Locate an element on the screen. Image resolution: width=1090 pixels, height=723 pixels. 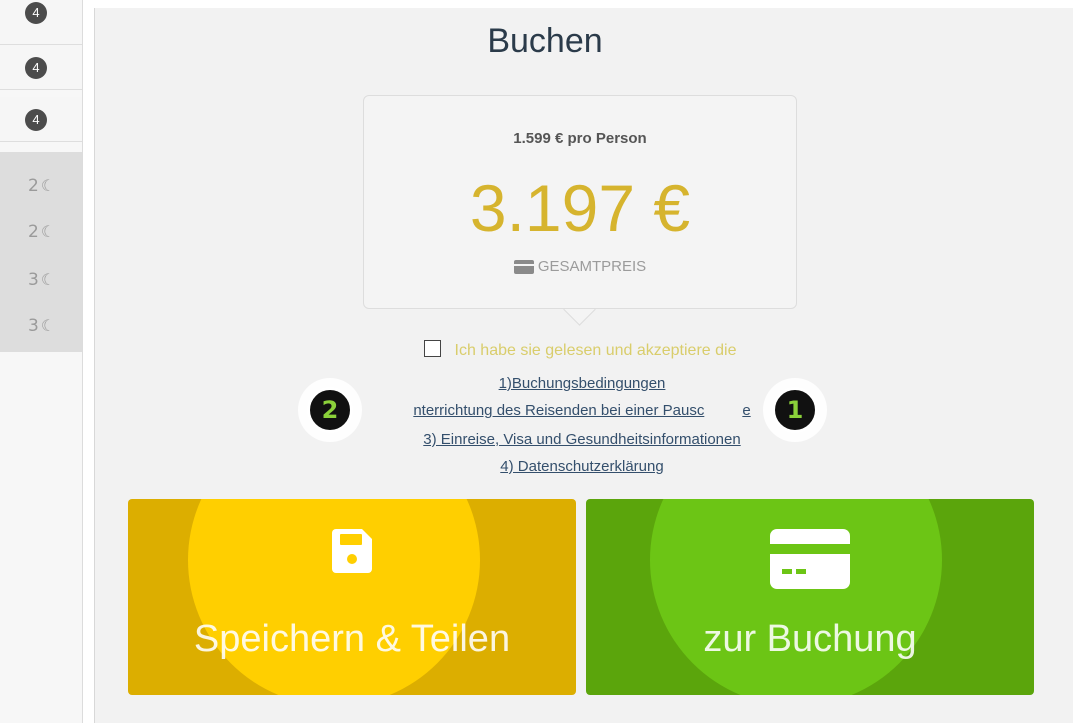
terms-consent: Ich habe sie gelesen und akzeptiere die is located at coordinates (545, 350).